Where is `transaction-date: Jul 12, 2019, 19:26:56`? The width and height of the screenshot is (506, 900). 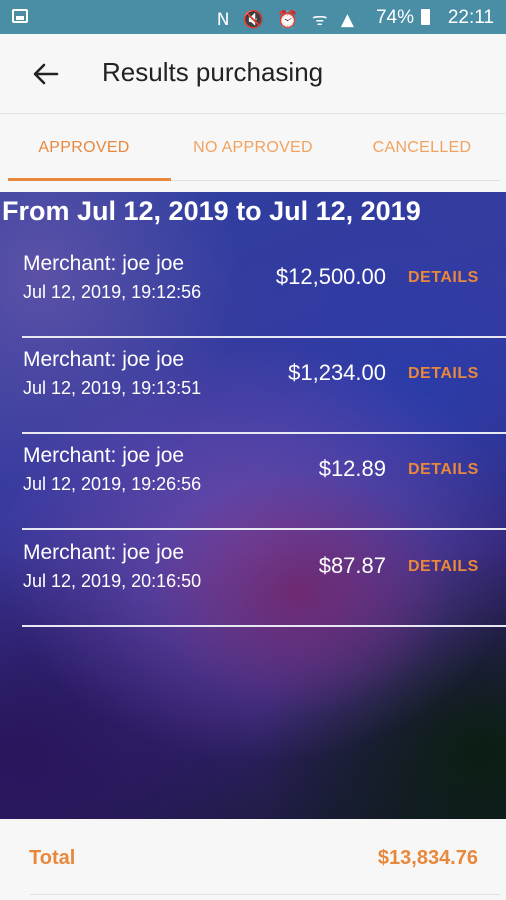 transaction-date: Jul 12, 2019, 19:26:56 is located at coordinates (112, 484).